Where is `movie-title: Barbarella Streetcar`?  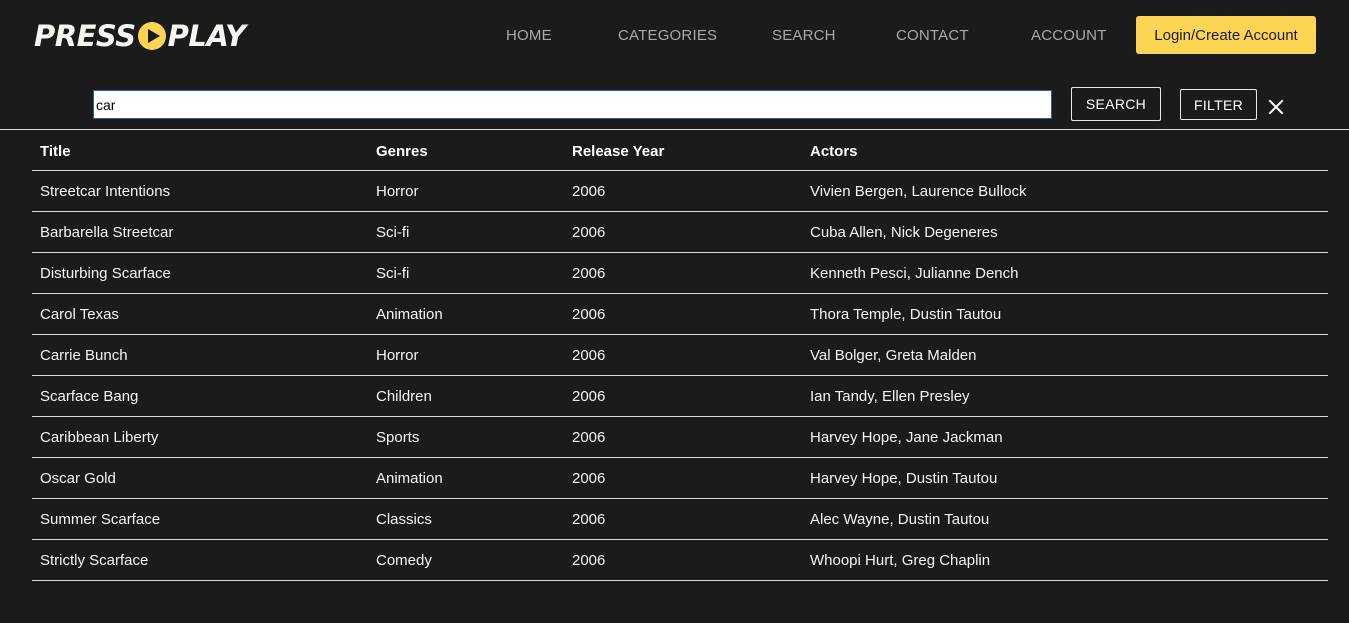
movie-title: Barbarella Streetcar is located at coordinates (107, 232).